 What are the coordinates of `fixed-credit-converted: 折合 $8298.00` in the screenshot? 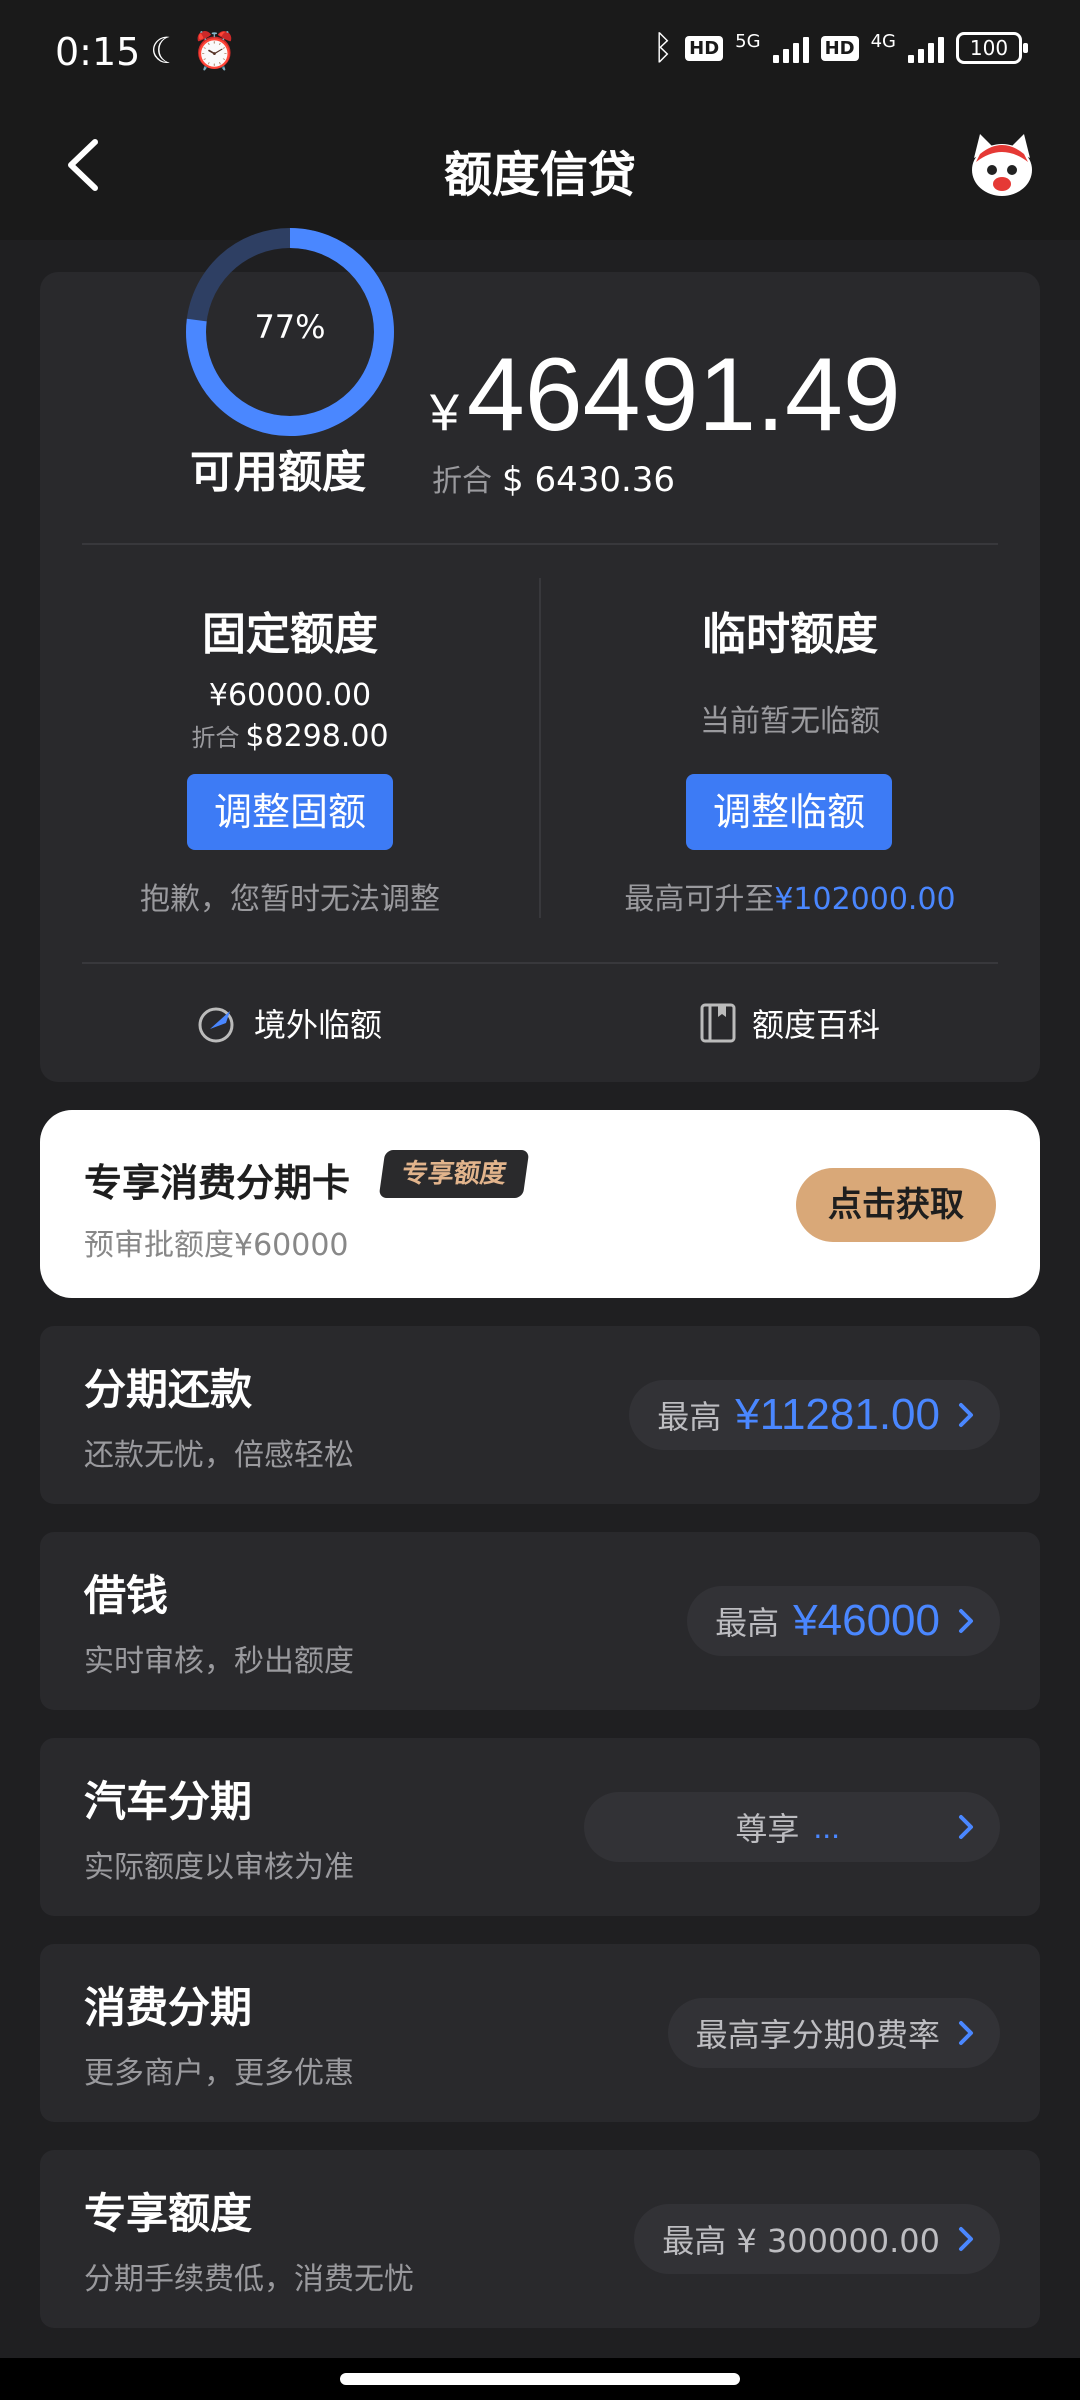 It's located at (290, 736).